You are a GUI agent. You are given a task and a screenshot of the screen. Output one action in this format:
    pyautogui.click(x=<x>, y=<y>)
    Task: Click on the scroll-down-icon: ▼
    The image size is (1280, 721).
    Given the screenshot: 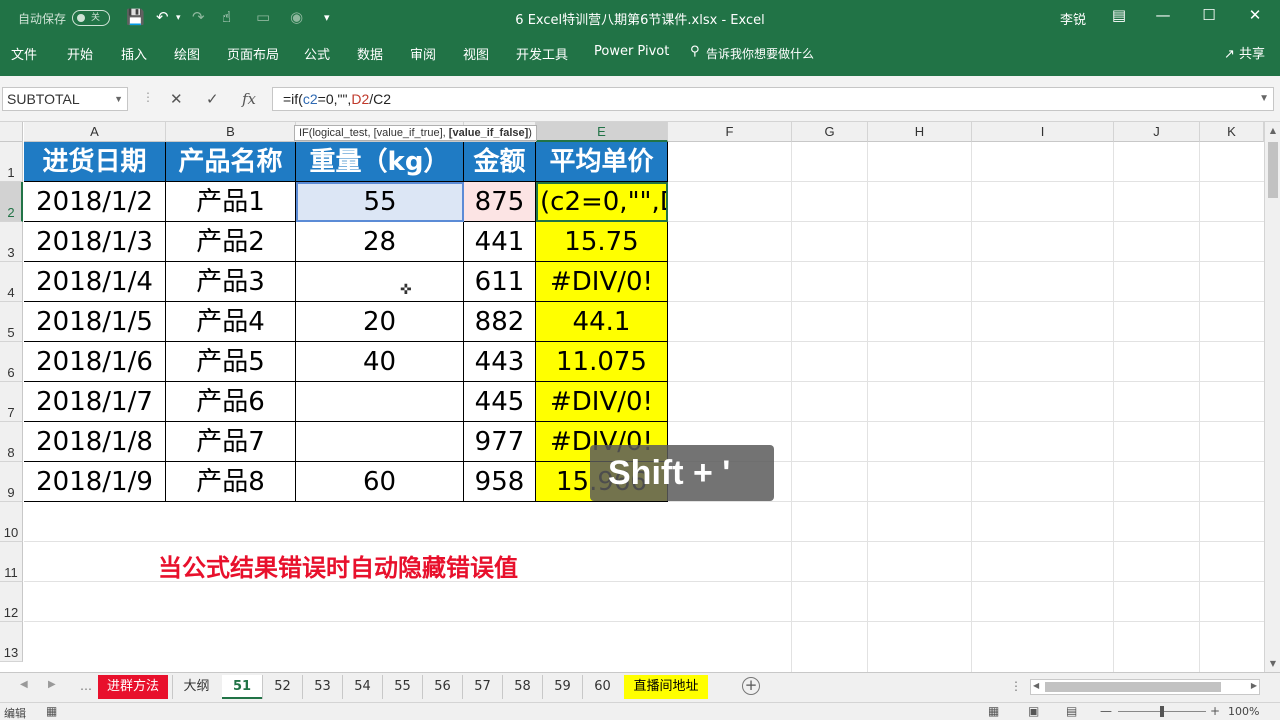 What is the action you would take?
    pyautogui.click(x=1272, y=663)
    